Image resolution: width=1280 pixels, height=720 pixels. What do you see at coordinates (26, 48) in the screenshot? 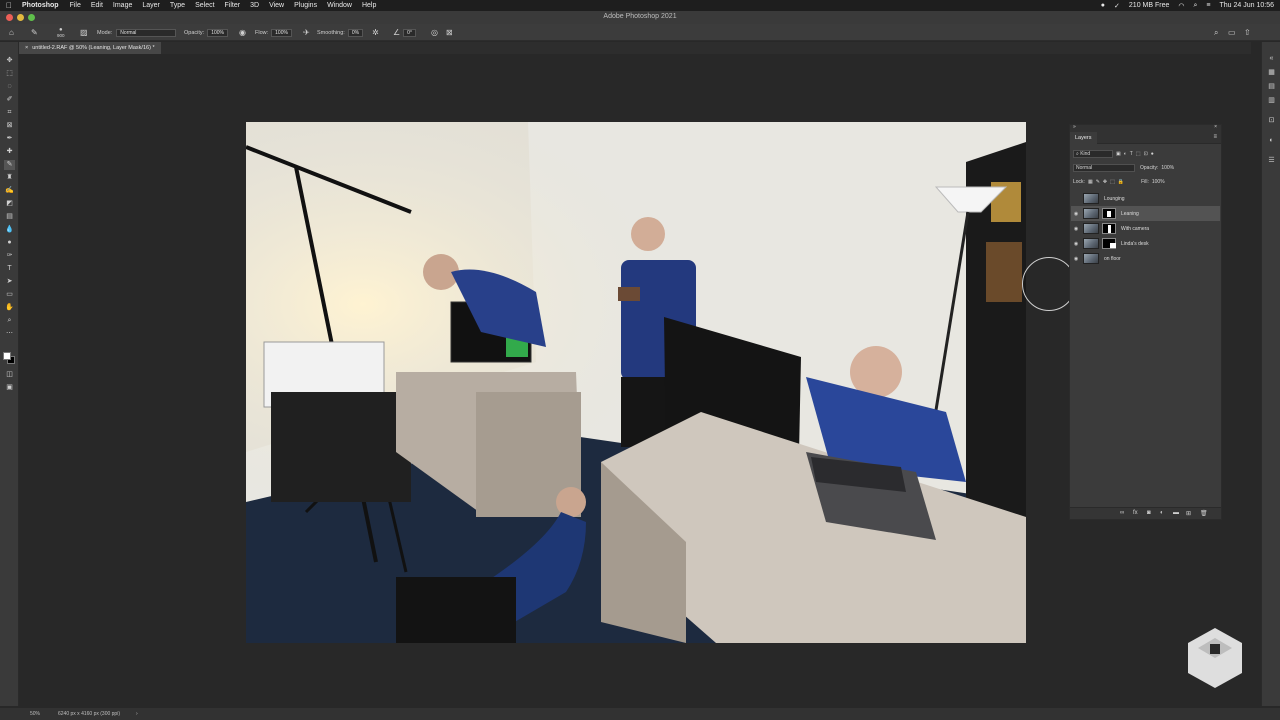
I see `close-tab-icon: ×` at bounding box center [26, 48].